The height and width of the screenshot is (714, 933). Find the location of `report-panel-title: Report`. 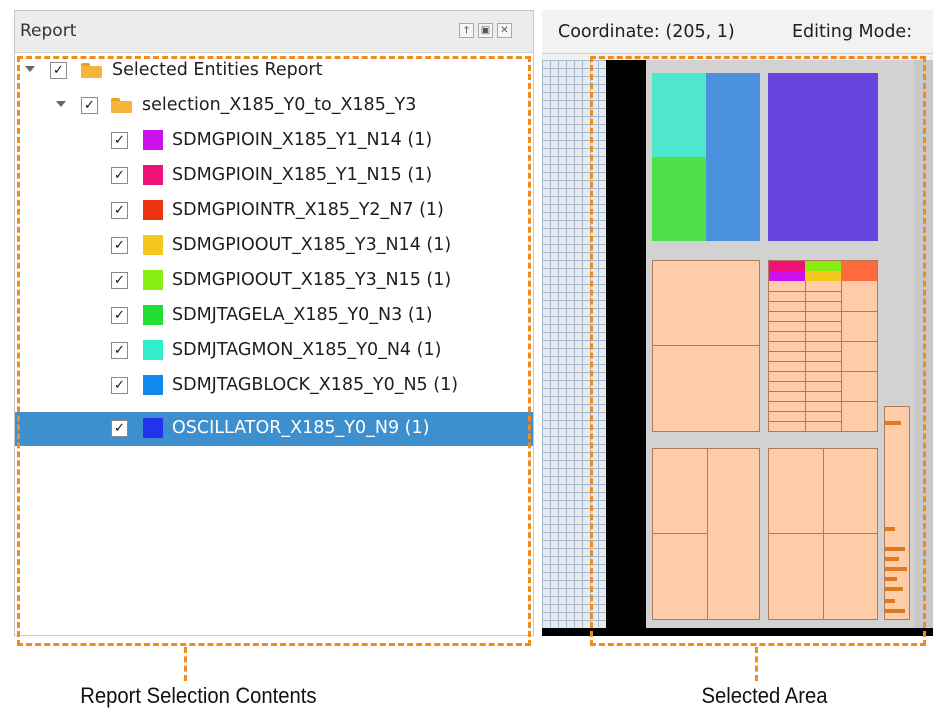

report-panel-title: Report is located at coordinates (48, 31).